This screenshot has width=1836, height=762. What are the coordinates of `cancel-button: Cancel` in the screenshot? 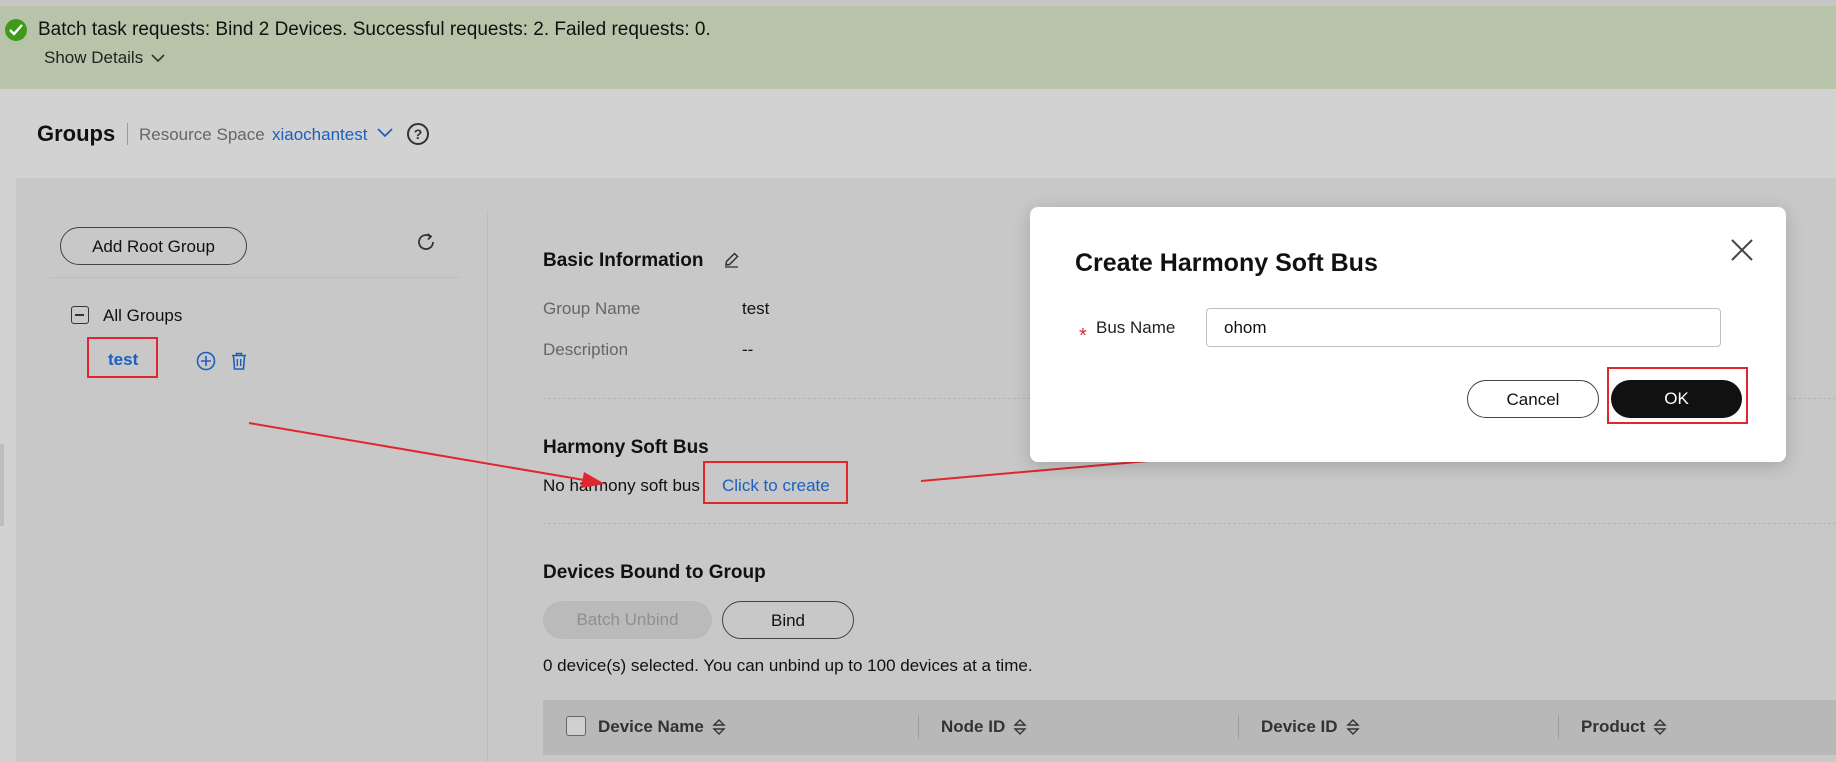 It's located at (1533, 399).